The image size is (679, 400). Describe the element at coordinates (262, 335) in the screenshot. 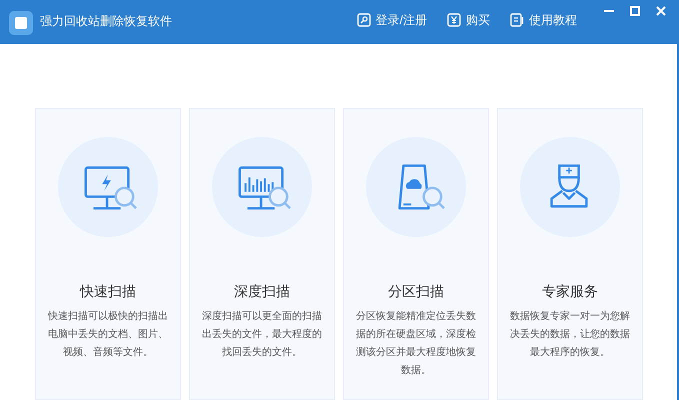

I see `card-description: 深度扫描可以更全面的扫描出丢失的文件，最大程度的找回丢失的文件。` at that location.